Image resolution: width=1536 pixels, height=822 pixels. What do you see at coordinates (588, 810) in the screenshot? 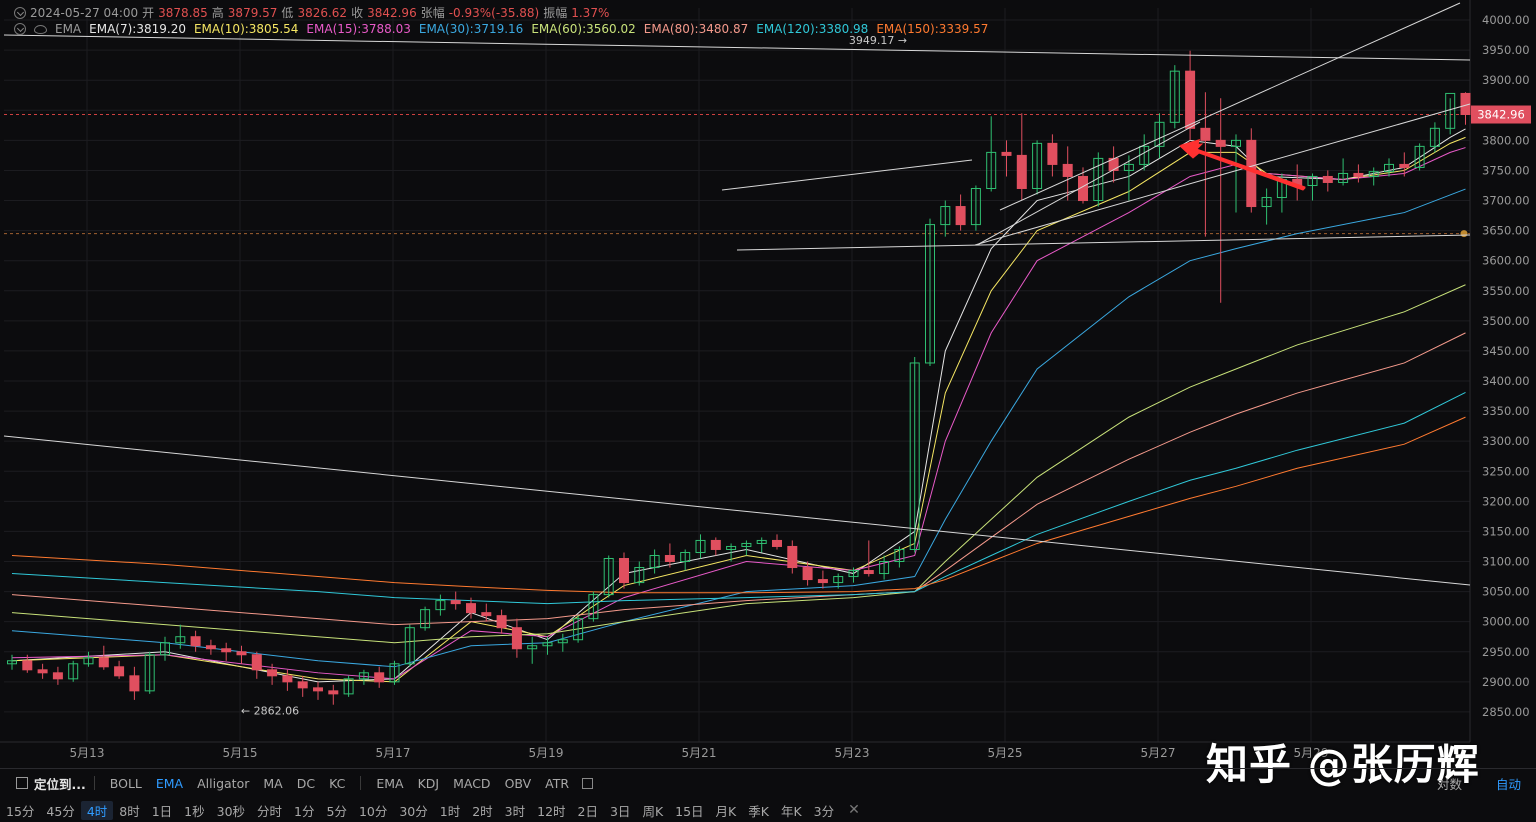
I see `period-tab-16: 2日` at bounding box center [588, 810].